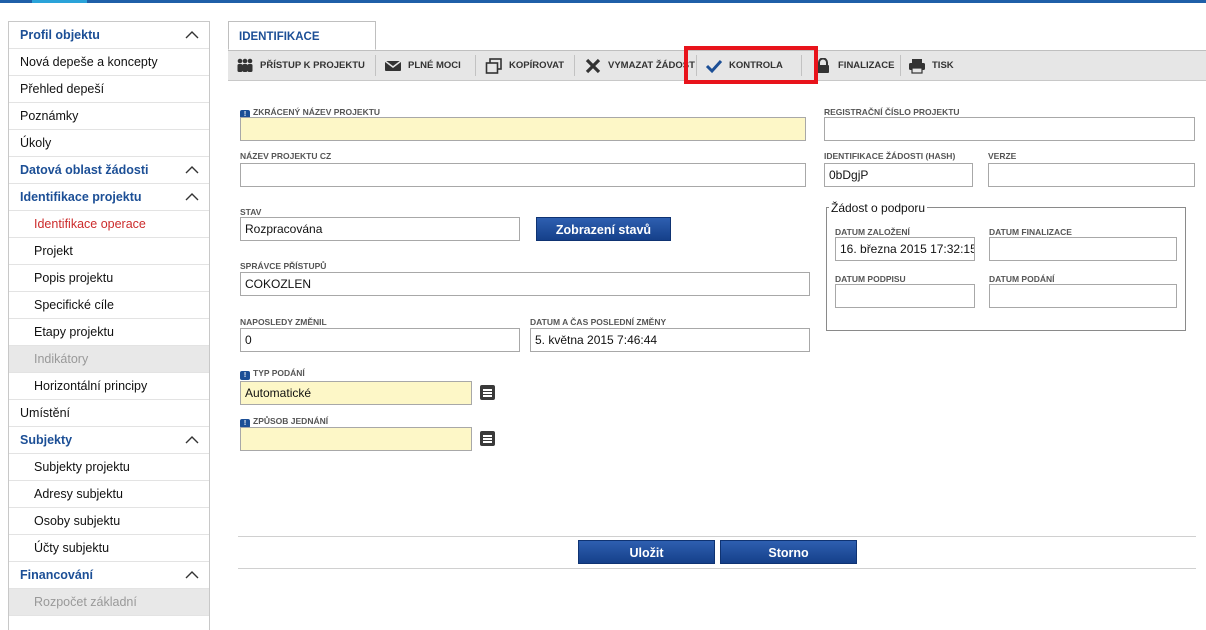  What do you see at coordinates (494, 65) in the screenshot?
I see `copy-icon` at bounding box center [494, 65].